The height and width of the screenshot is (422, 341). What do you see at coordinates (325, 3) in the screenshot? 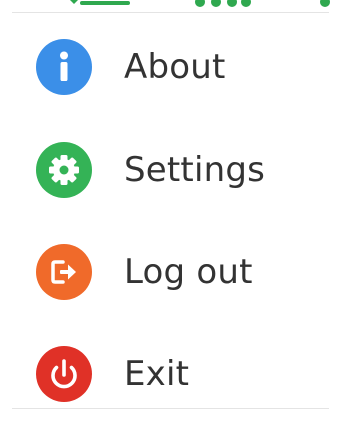
I see `dot-icon` at bounding box center [325, 3].